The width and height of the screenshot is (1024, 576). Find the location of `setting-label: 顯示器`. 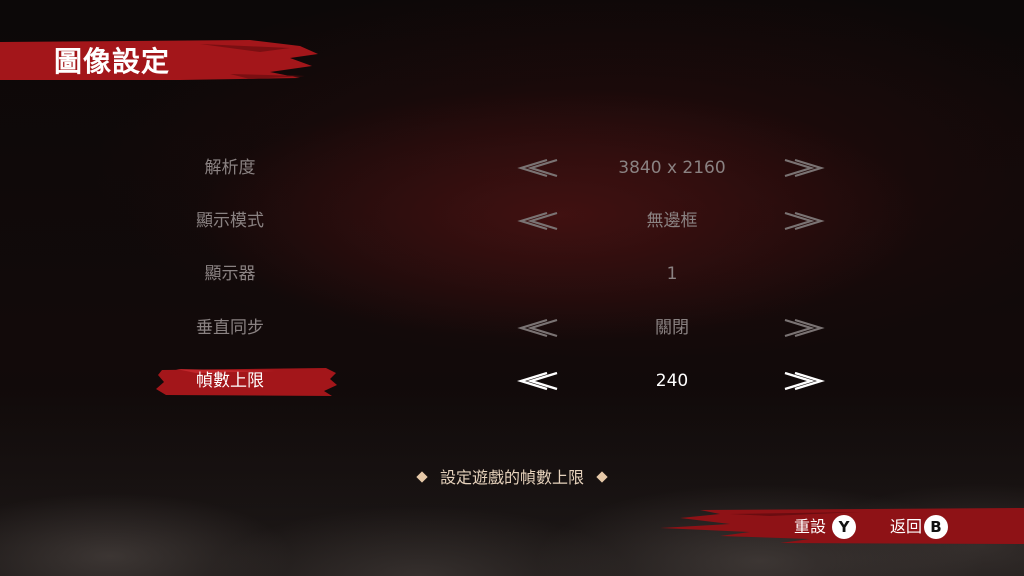

setting-label: 顯示器 is located at coordinates (230, 274).